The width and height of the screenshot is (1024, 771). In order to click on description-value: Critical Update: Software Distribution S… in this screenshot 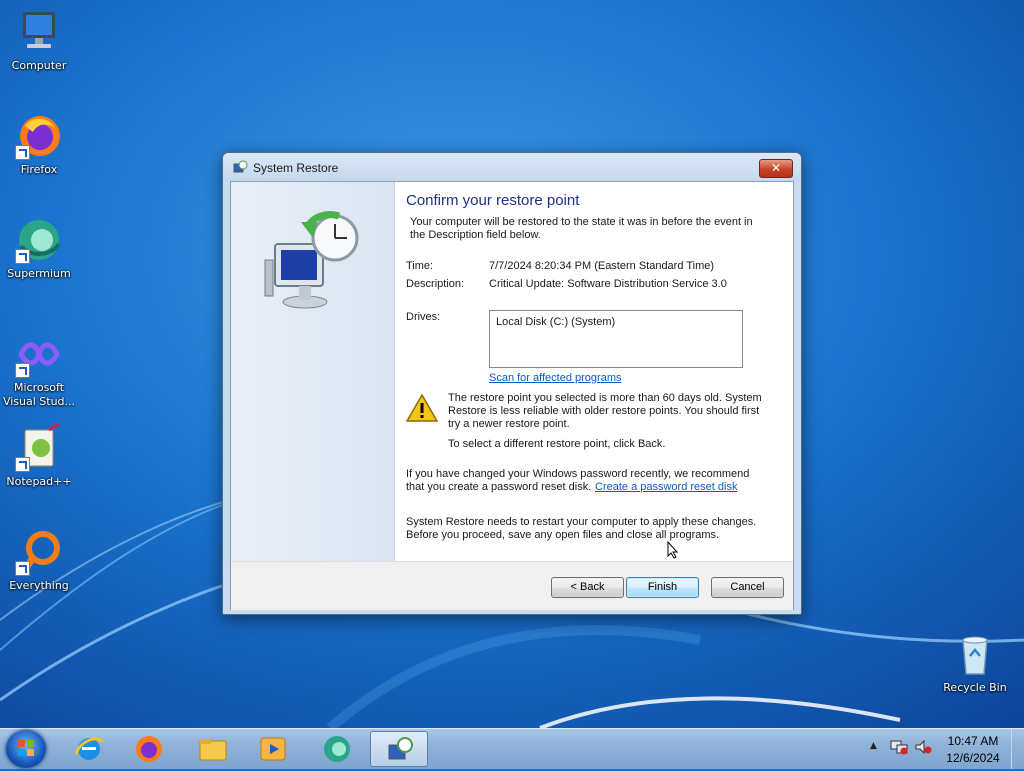, I will do `click(608, 284)`.